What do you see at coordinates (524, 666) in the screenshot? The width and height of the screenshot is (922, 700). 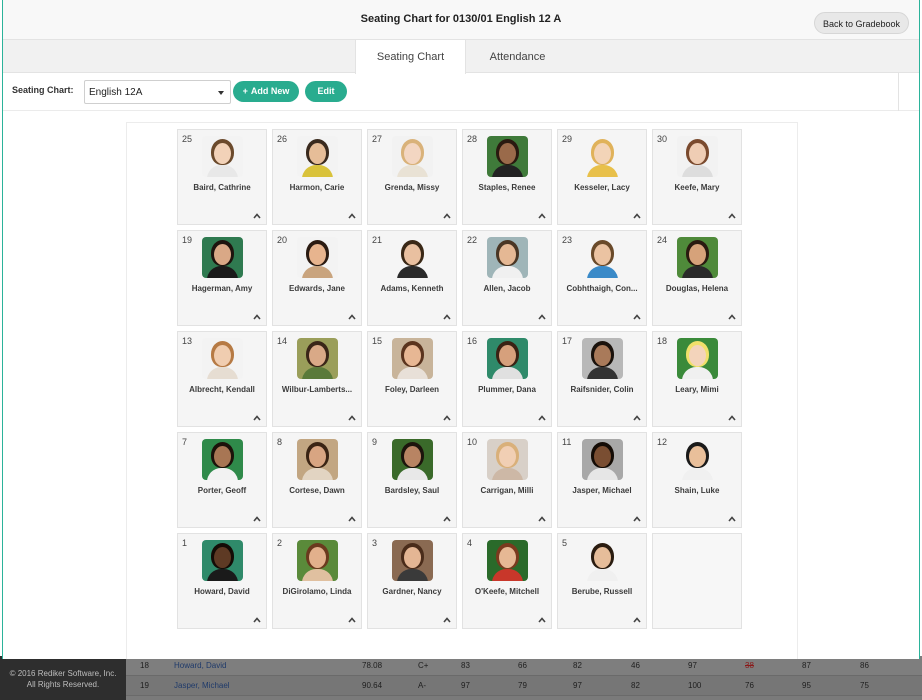 I see `gradebook-row: 18 Howard, David 78.08 C+ 83 66 82 46 97 38 87 86` at bounding box center [524, 666].